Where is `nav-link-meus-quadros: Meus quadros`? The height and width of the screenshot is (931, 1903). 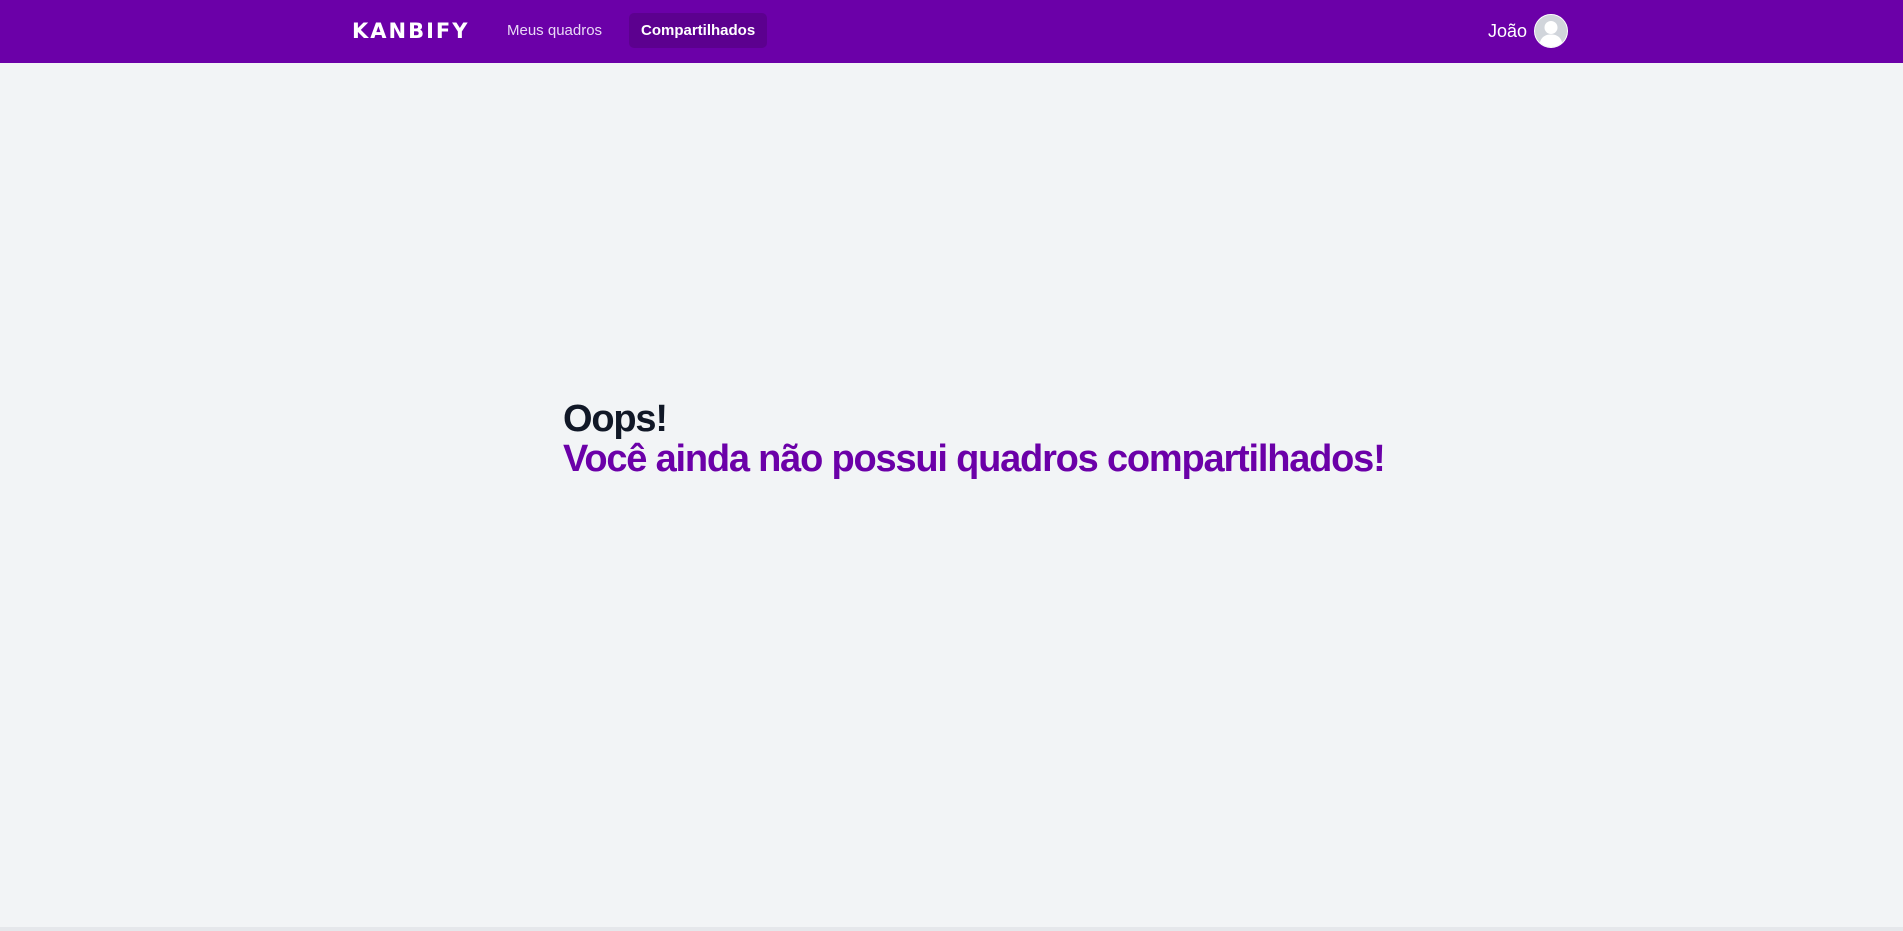
nav-link-meus-quadros: Meus quadros is located at coordinates (554, 30).